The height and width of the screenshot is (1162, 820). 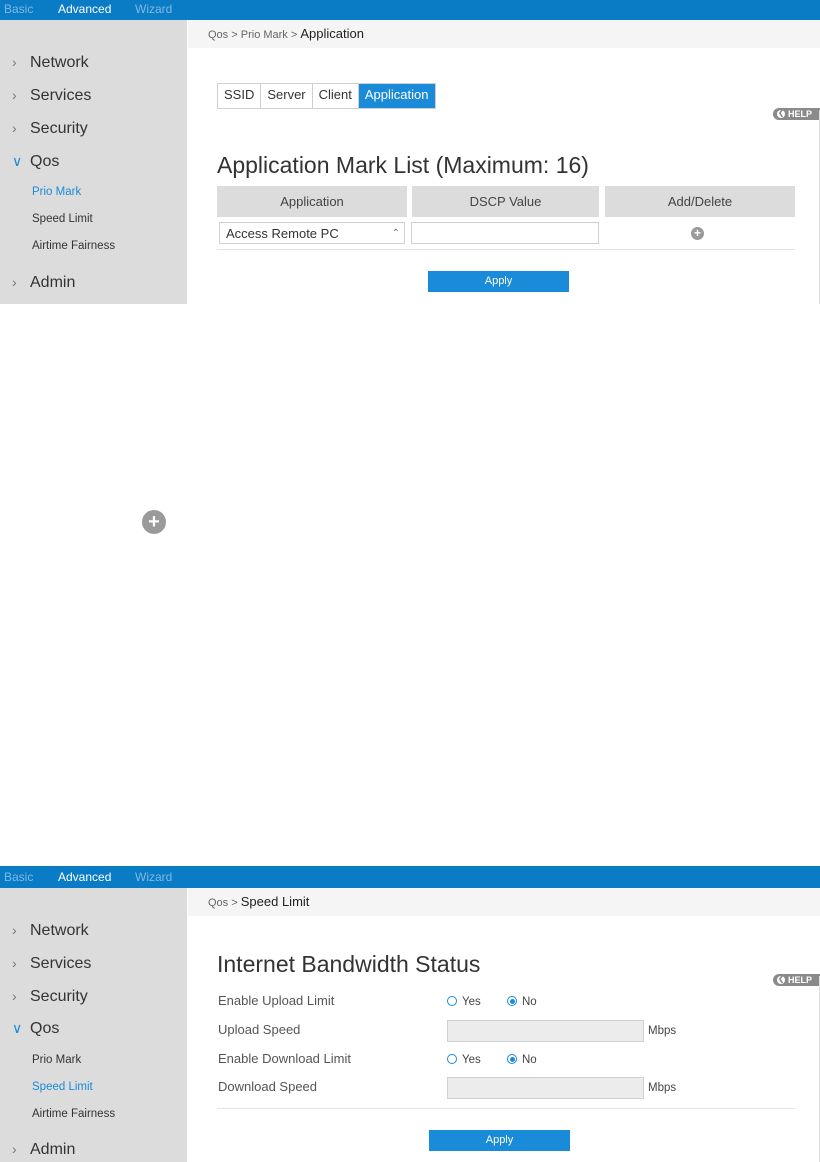 What do you see at coordinates (504, 34) in the screenshot?
I see `breadcrumb-bar: Qos > Prio Mark > Application` at bounding box center [504, 34].